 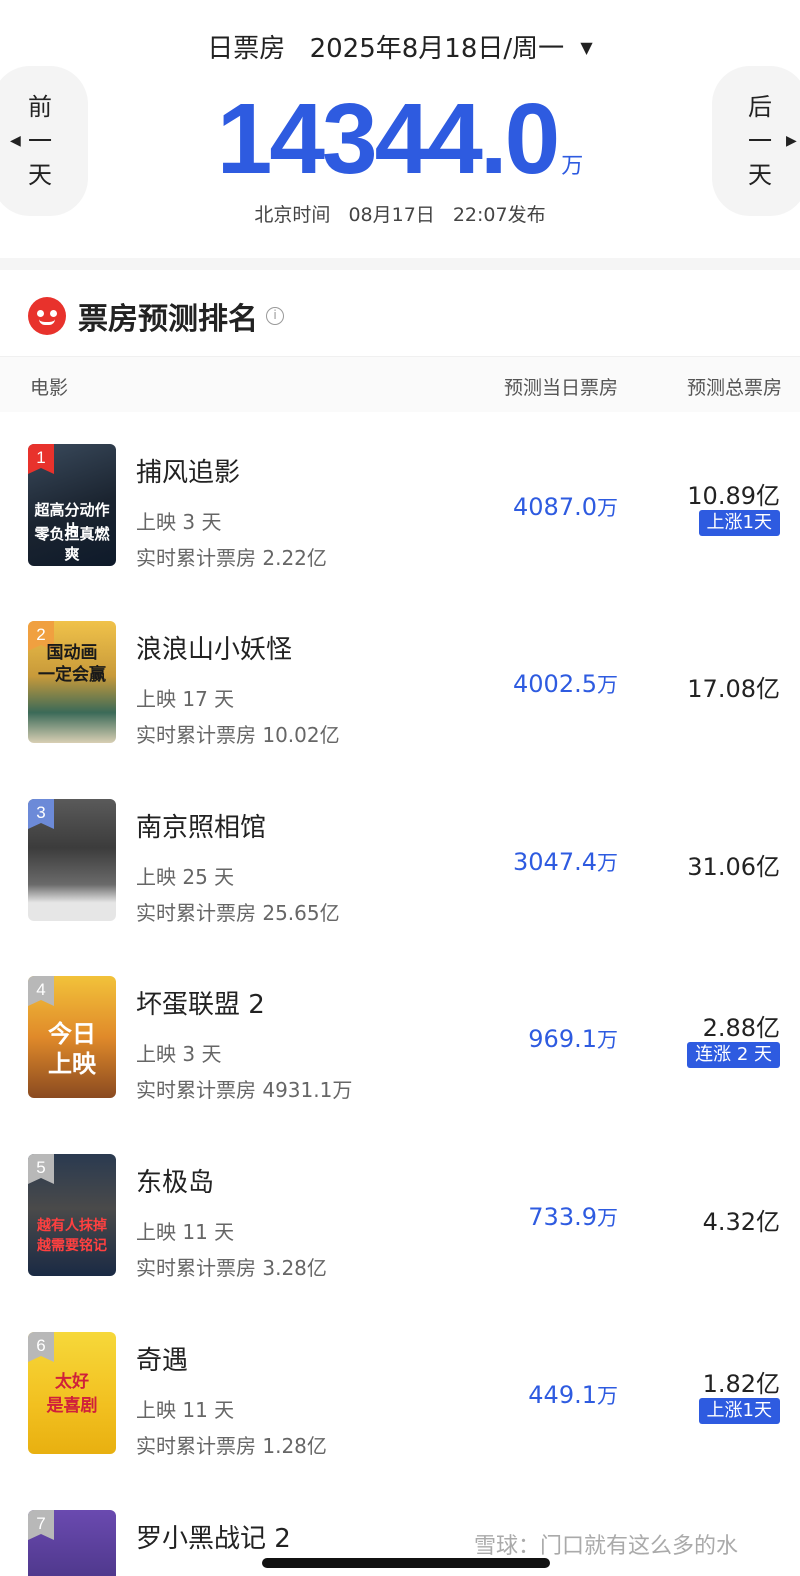 I want to click on poster-caption-1: 今日, so click(x=72, y=1034).